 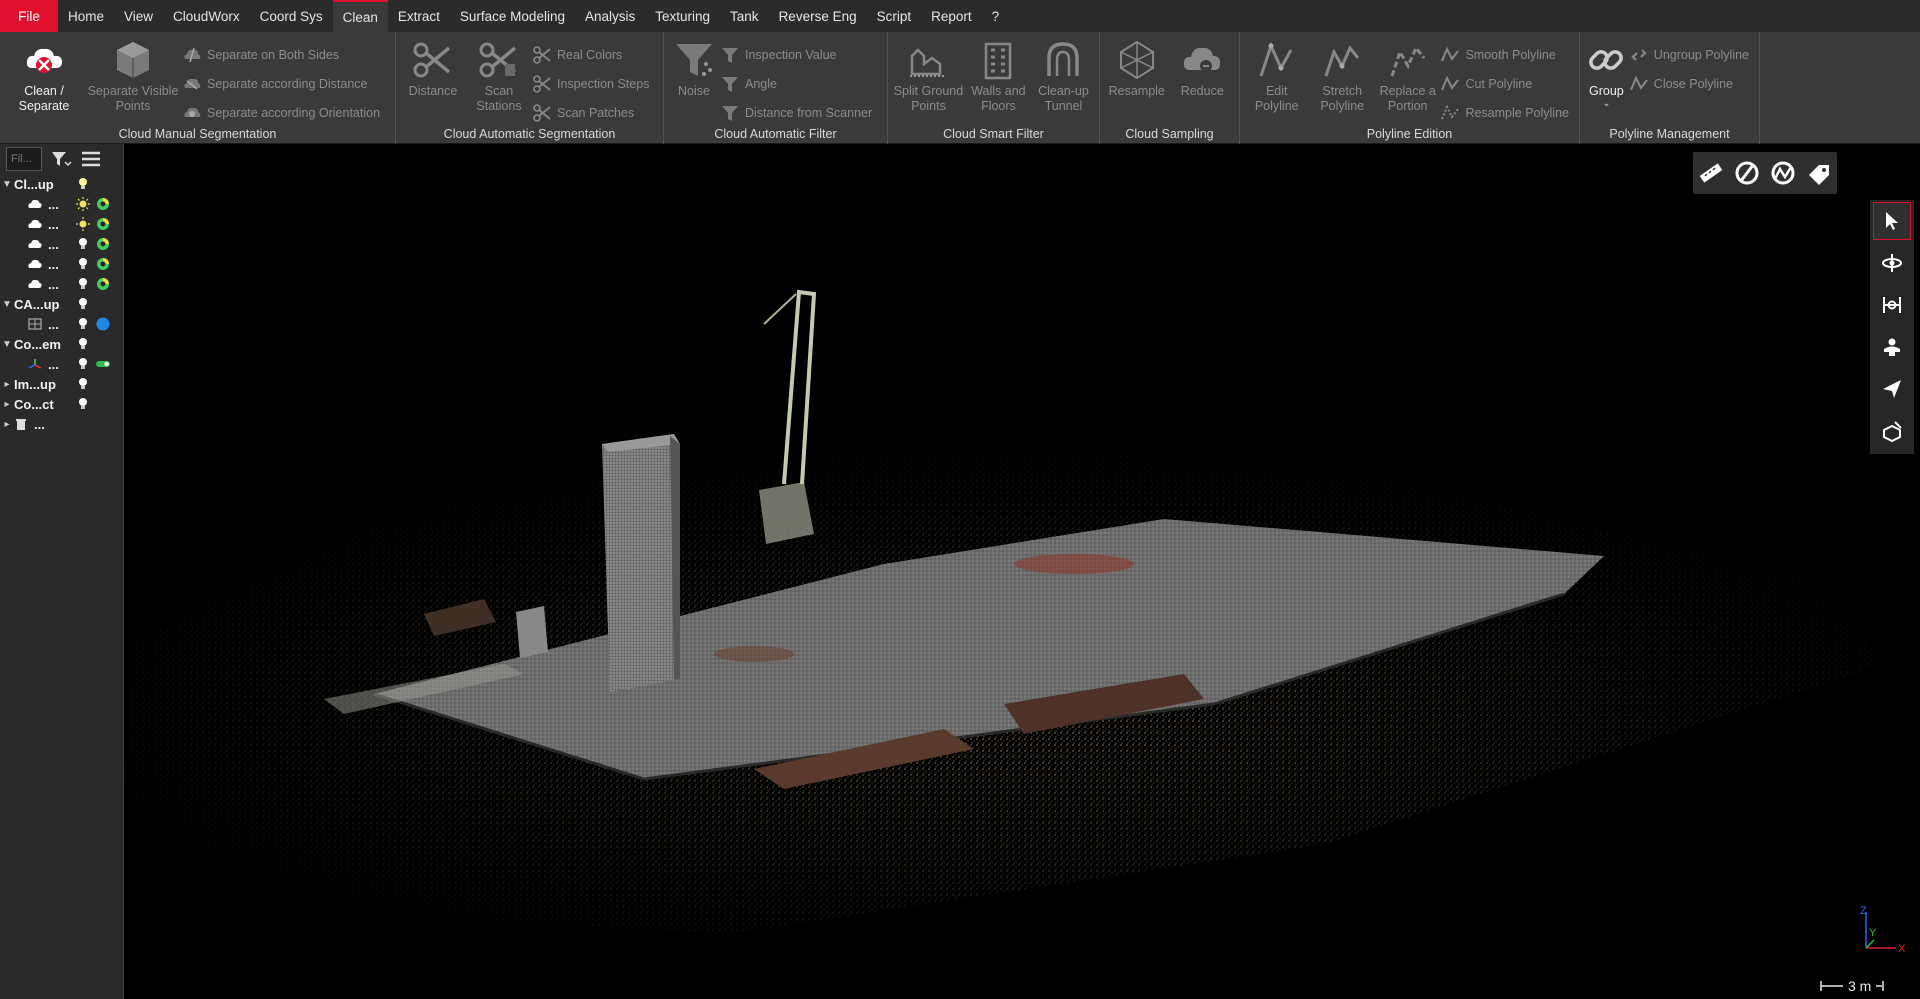 I want to click on noise-button: Noise, so click(x=694, y=79).